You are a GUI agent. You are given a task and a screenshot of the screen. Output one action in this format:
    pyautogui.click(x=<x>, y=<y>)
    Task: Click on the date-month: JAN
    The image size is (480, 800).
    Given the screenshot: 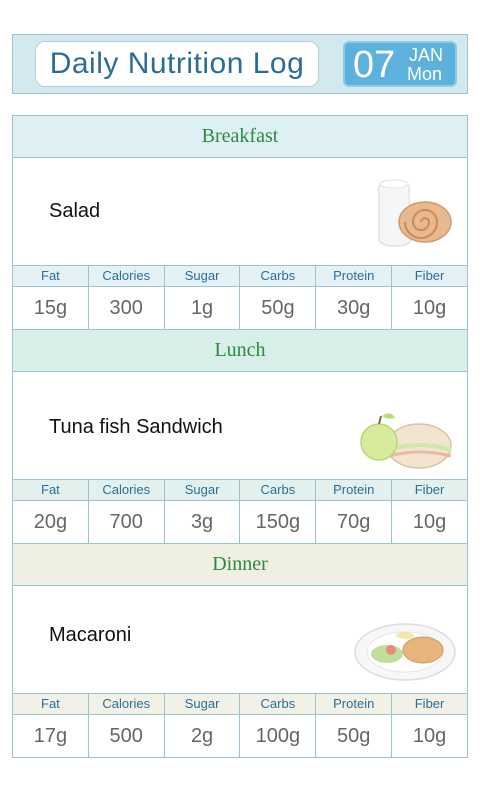 What is the action you would take?
    pyautogui.click(x=426, y=55)
    